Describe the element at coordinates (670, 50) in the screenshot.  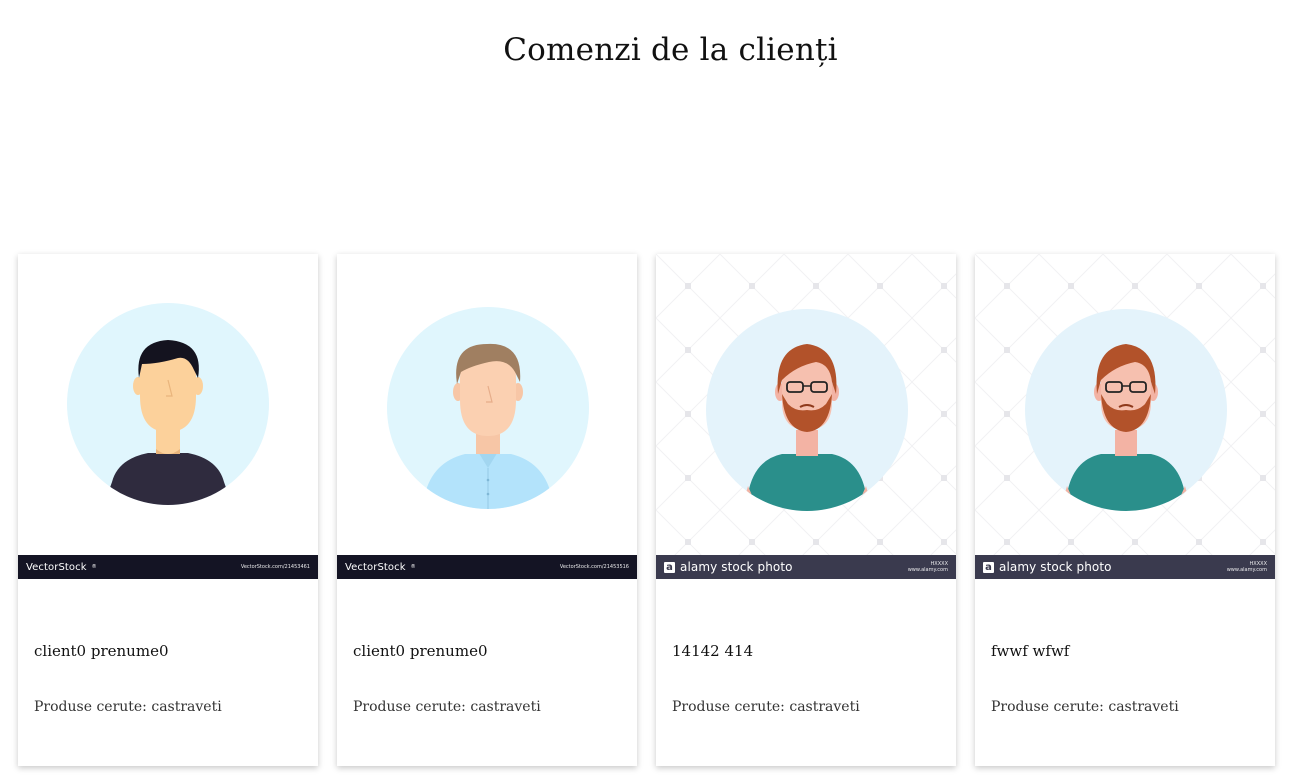
I see `page-title: Comenzi de la clienți` at that location.